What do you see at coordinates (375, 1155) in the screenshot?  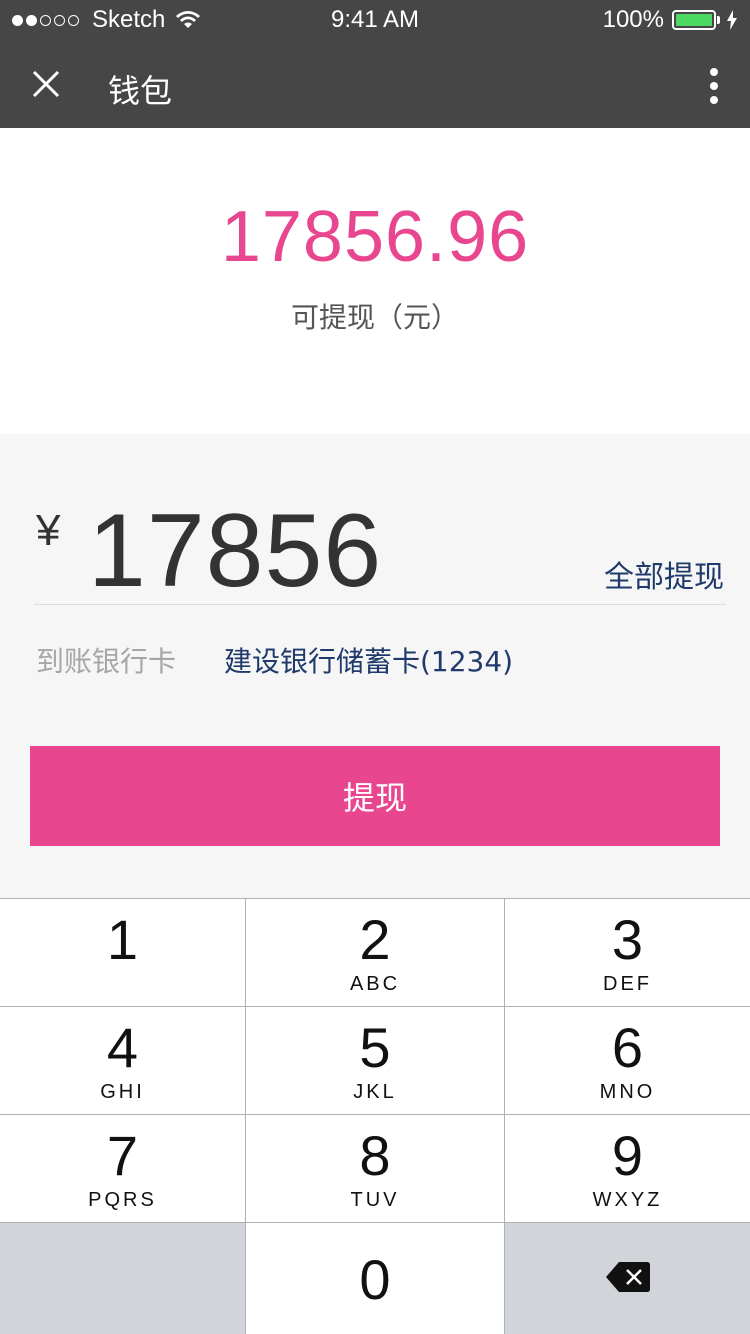 I see `key-digit: 8` at bounding box center [375, 1155].